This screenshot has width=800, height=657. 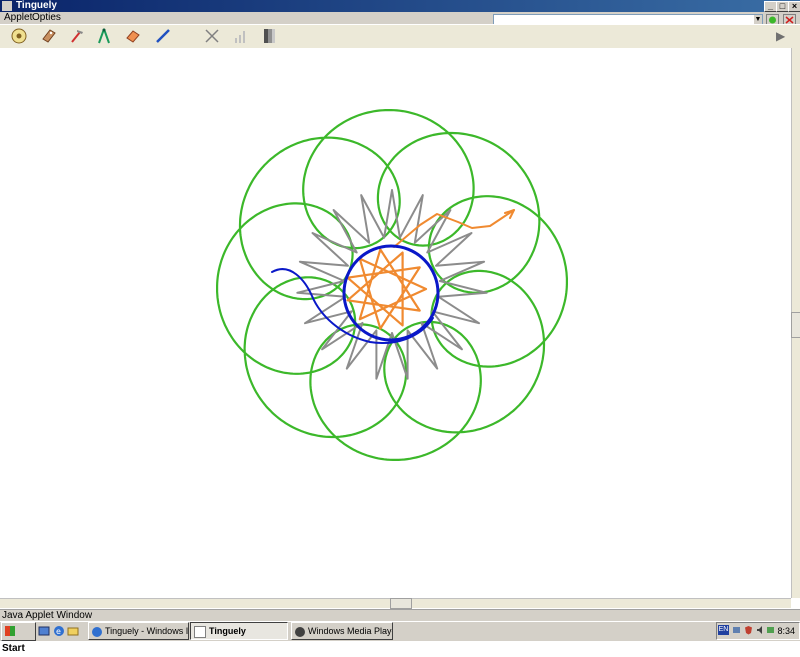 I want to click on media-player-icon, so click(x=300, y=631).